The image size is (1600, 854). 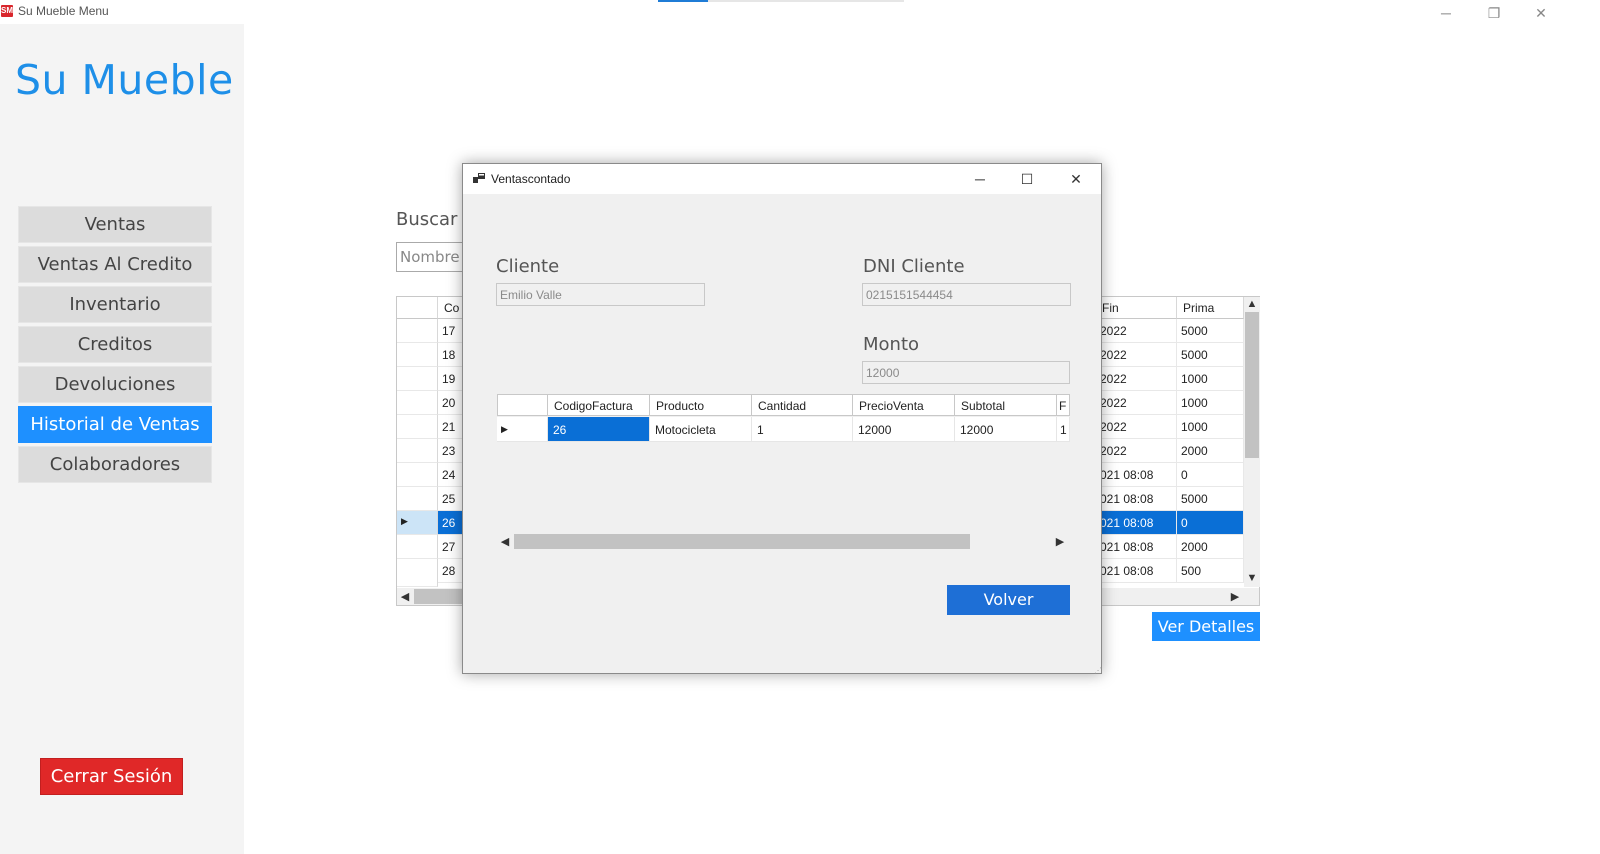 I want to click on nav-historial-de-ventas-button: Historial de Ventas, so click(x=115, y=424).